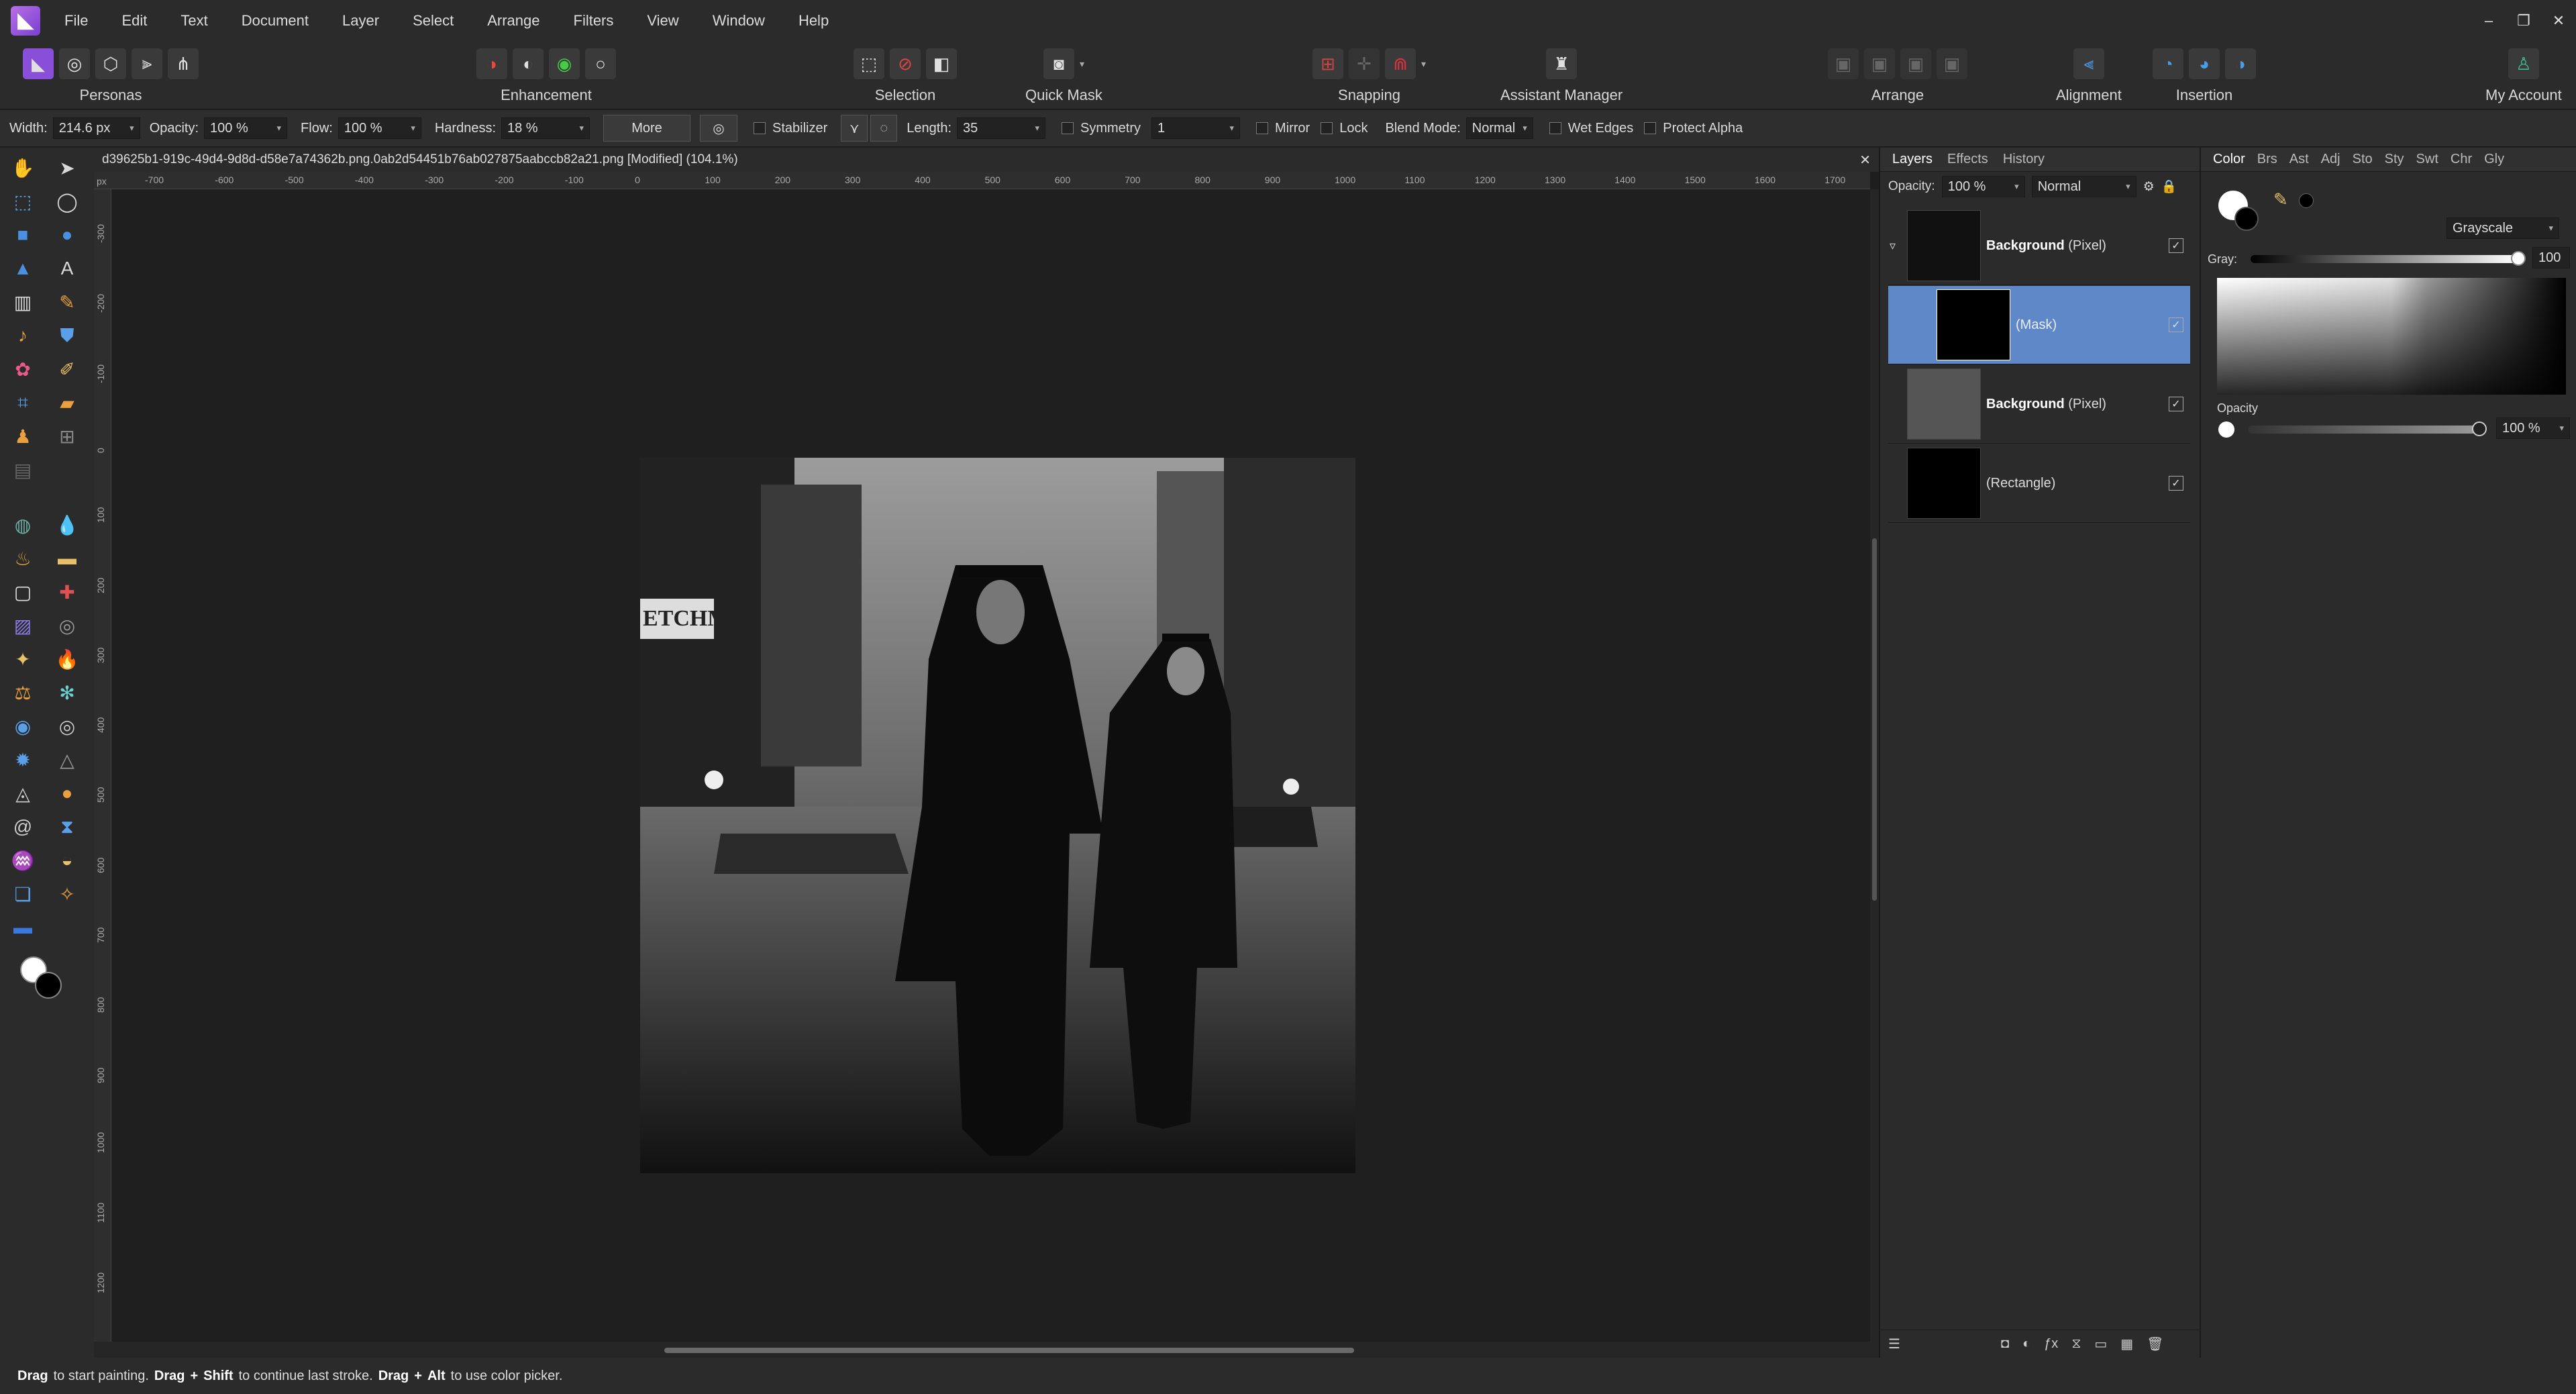 The width and height of the screenshot is (2576, 1394). What do you see at coordinates (2039, 246) in the screenshot?
I see `layer-row: ▿ Background (Pixel) ✓` at bounding box center [2039, 246].